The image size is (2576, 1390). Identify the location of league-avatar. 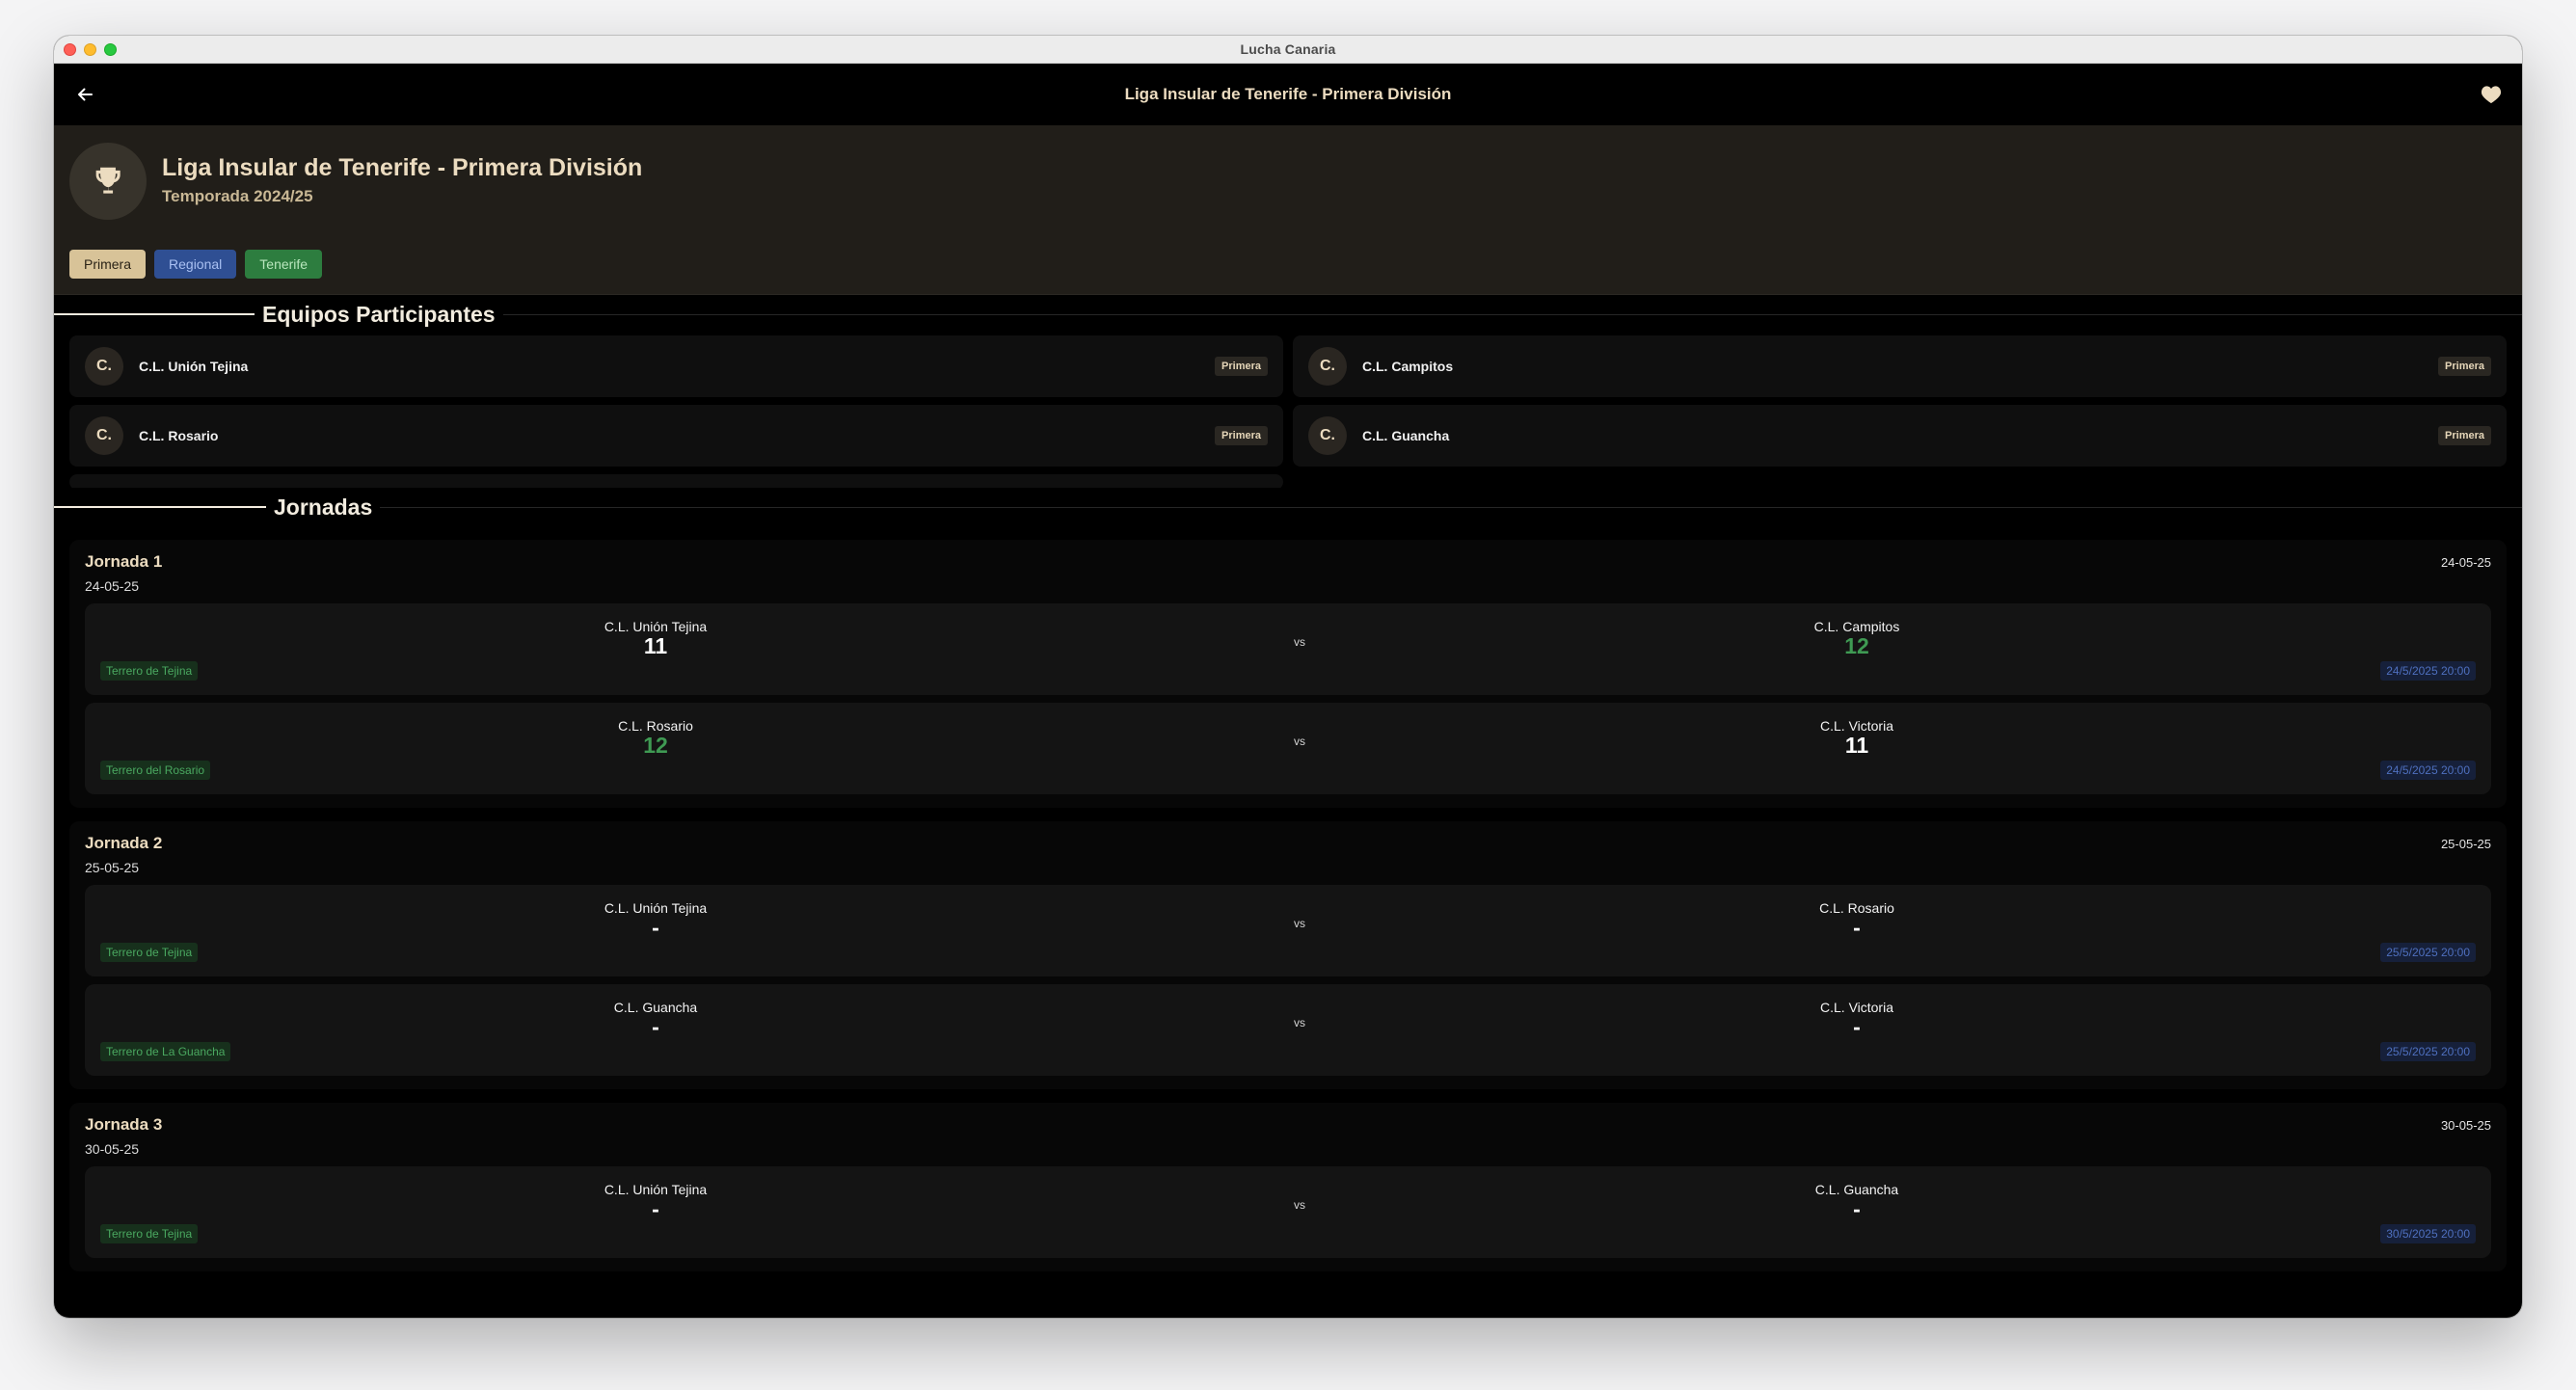
(108, 181).